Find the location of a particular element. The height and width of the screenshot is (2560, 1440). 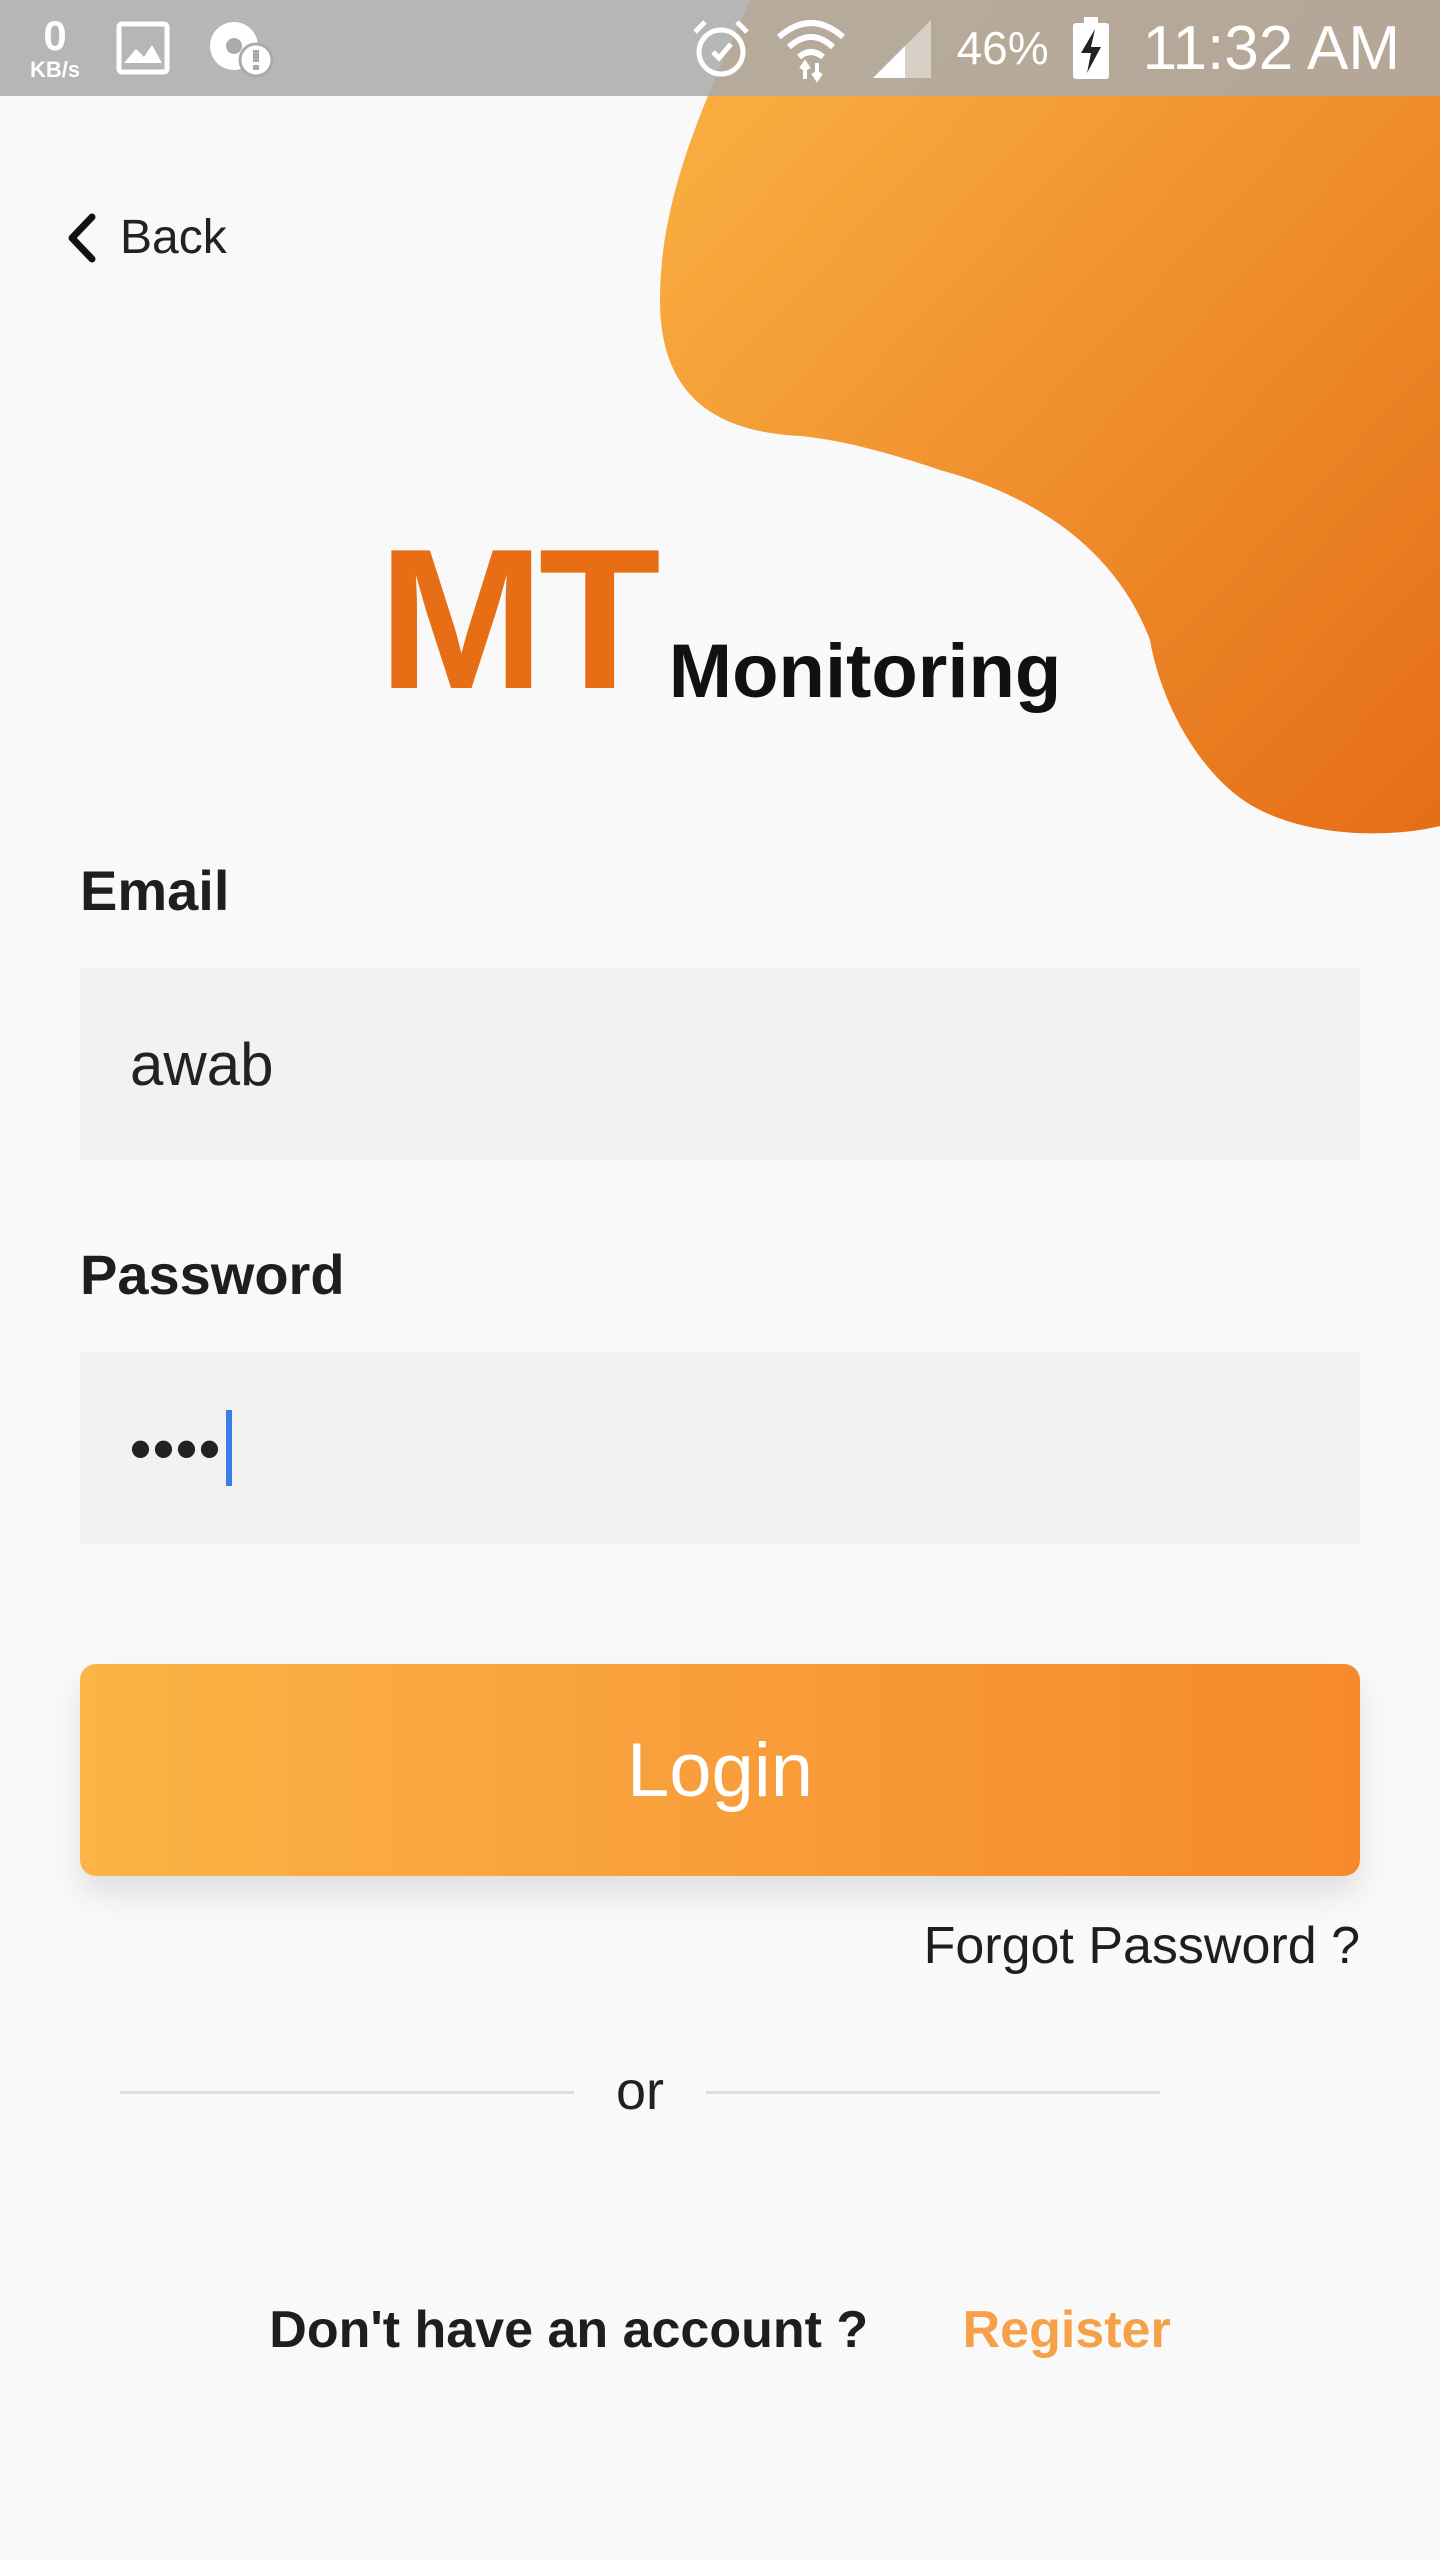

register-link: Register is located at coordinates (1067, 2330).